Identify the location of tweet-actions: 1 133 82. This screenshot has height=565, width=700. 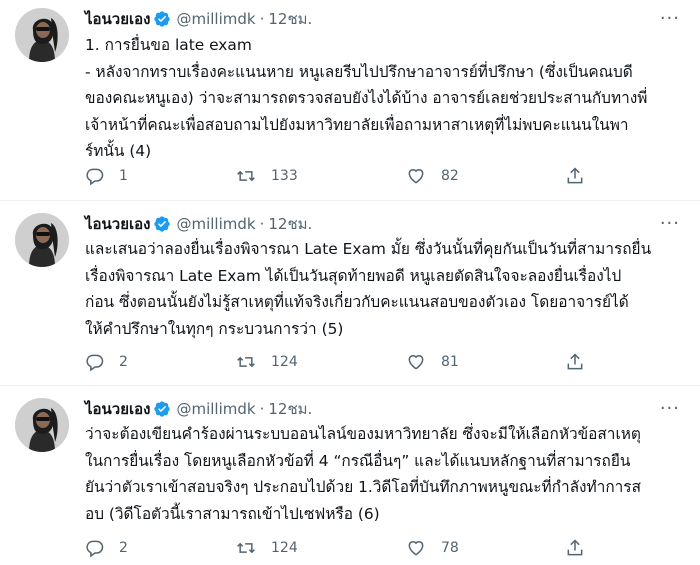
(345, 176).